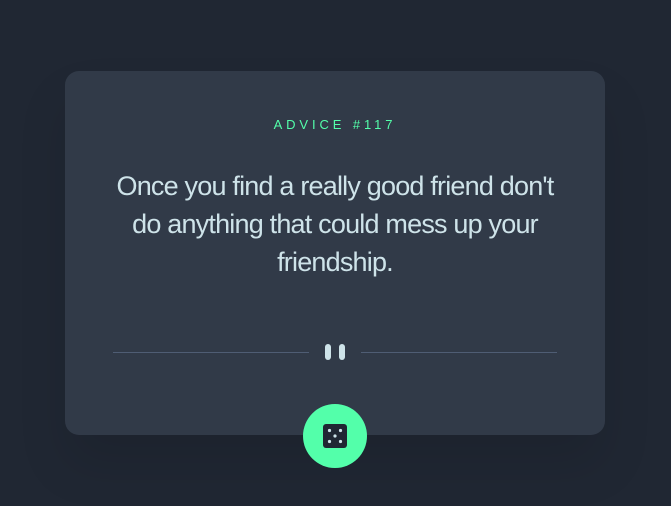 The image size is (671, 506). What do you see at coordinates (335, 124) in the screenshot?
I see `advice-id-label: ADVICE #117` at bounding box center [335, 124].